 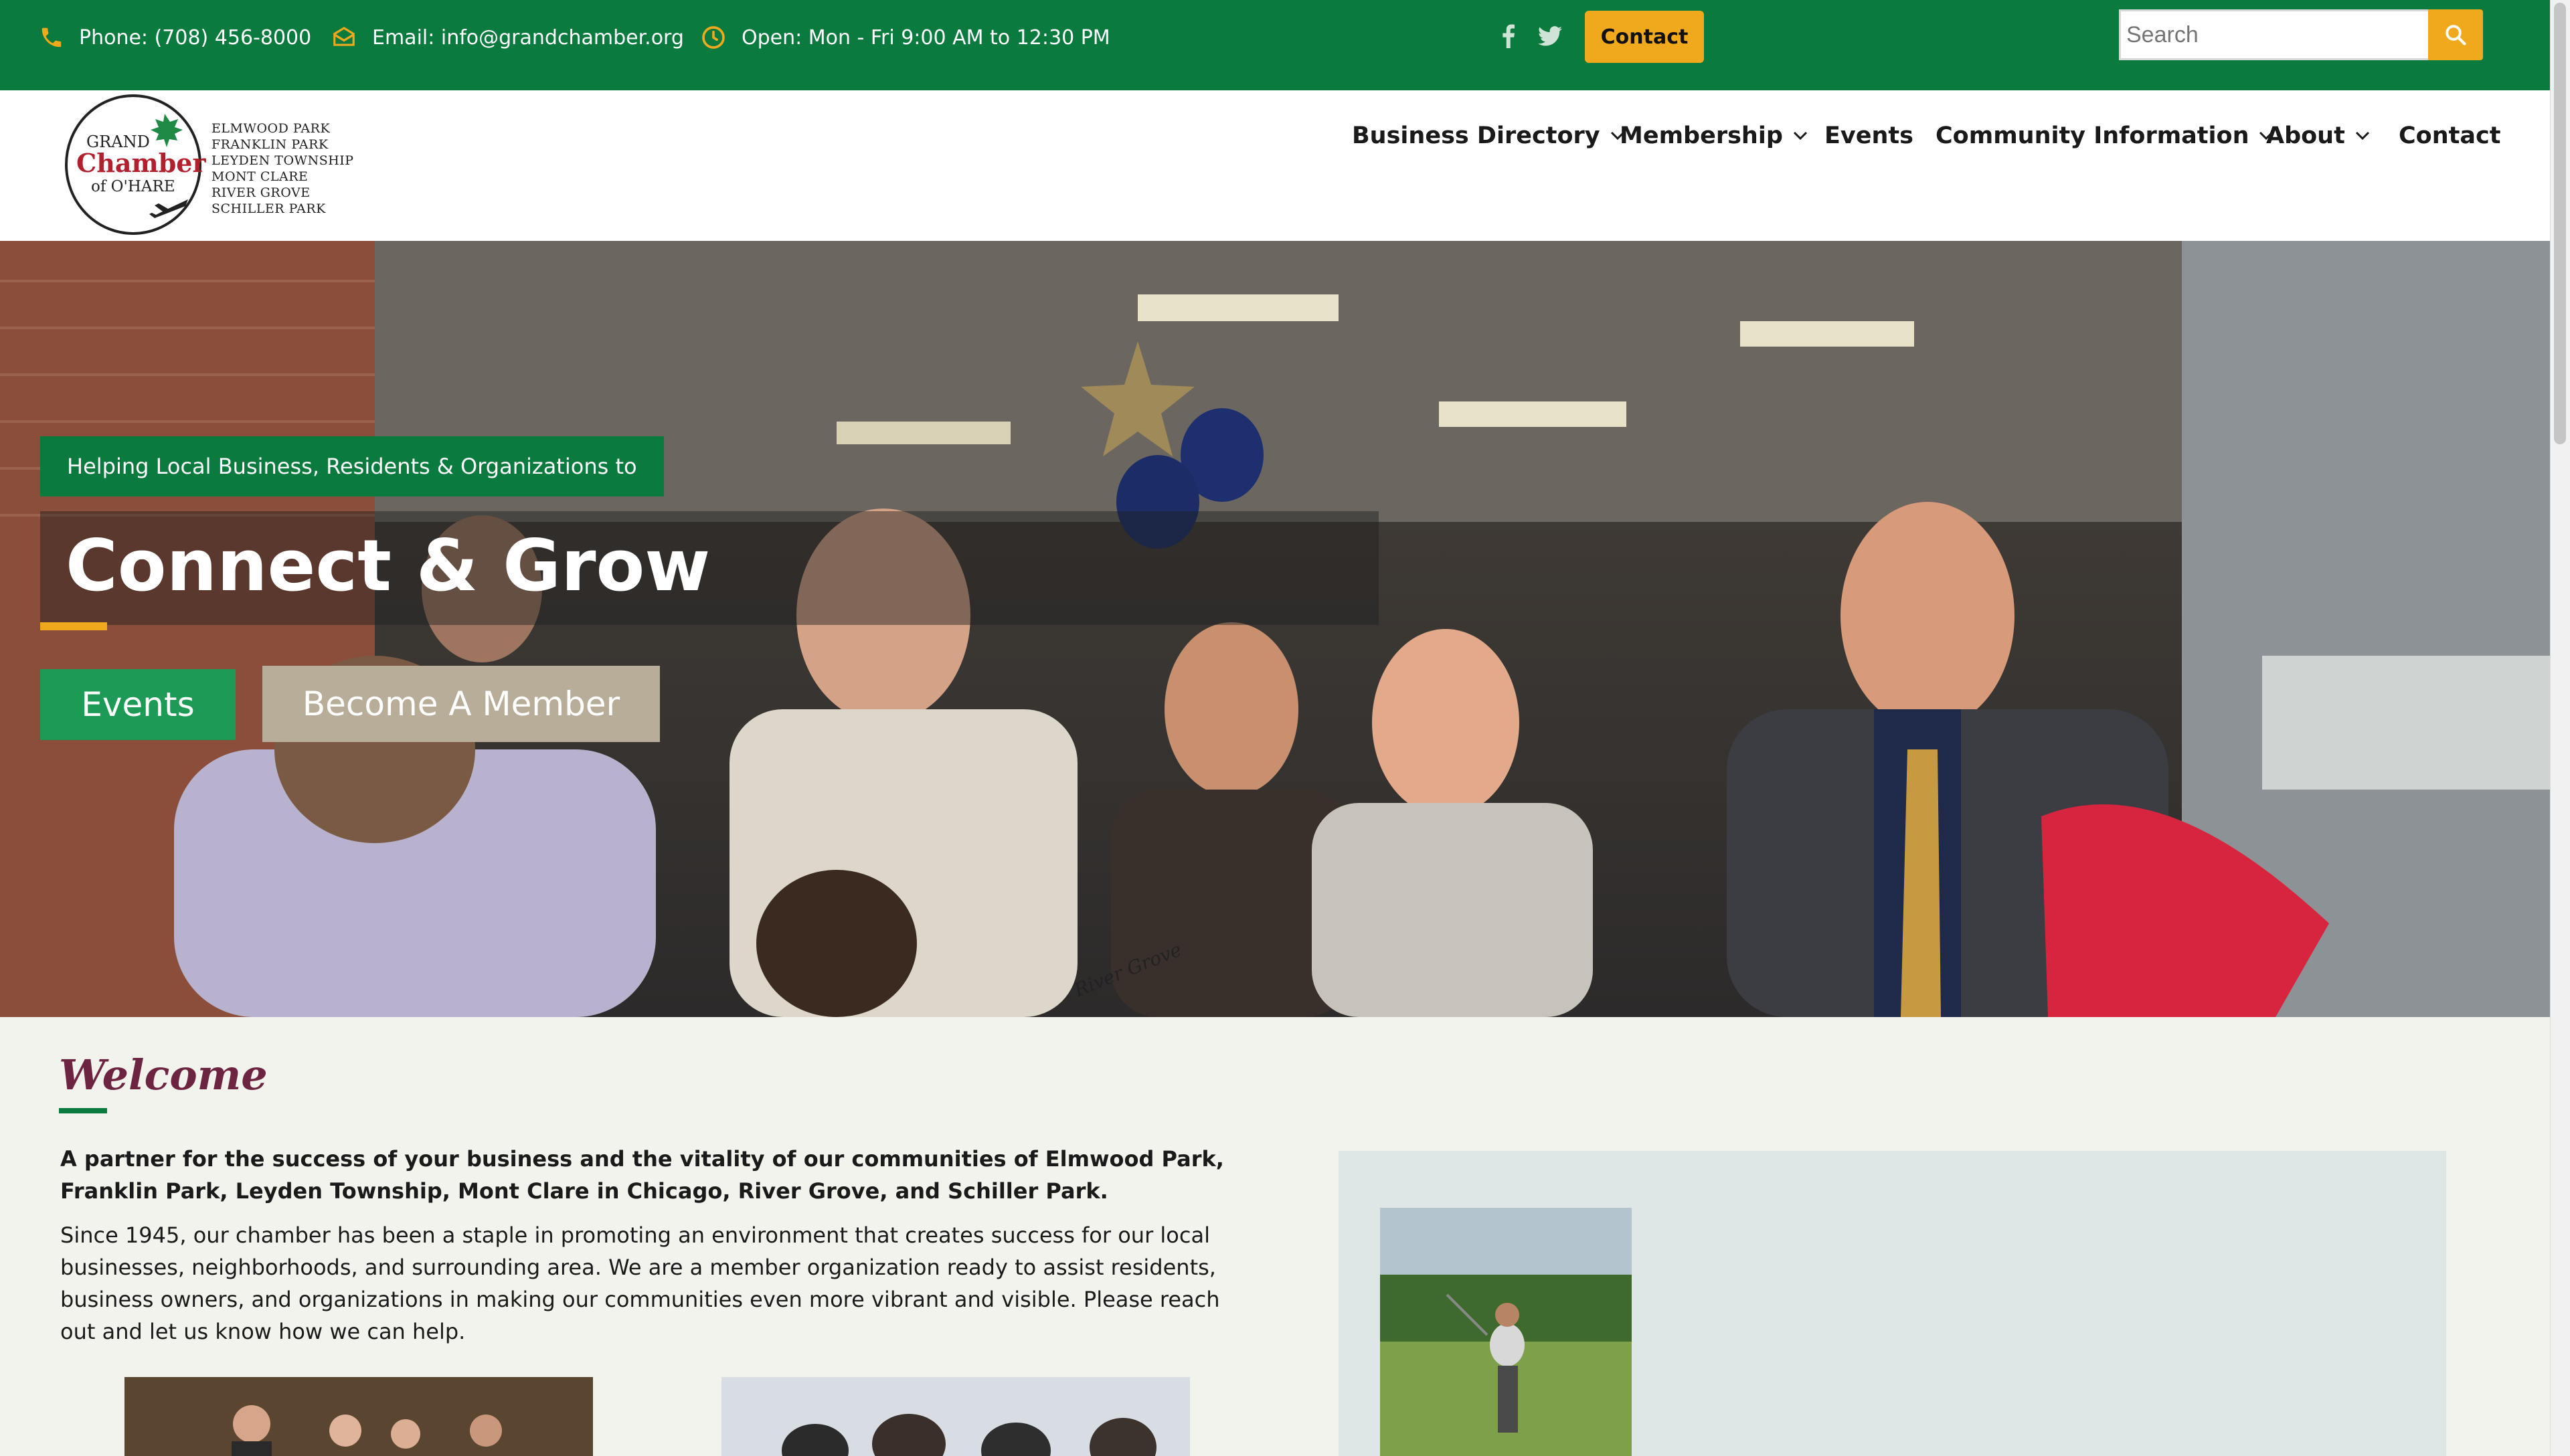 I want to click on event-photo-image, so click(x=359, y=1416).